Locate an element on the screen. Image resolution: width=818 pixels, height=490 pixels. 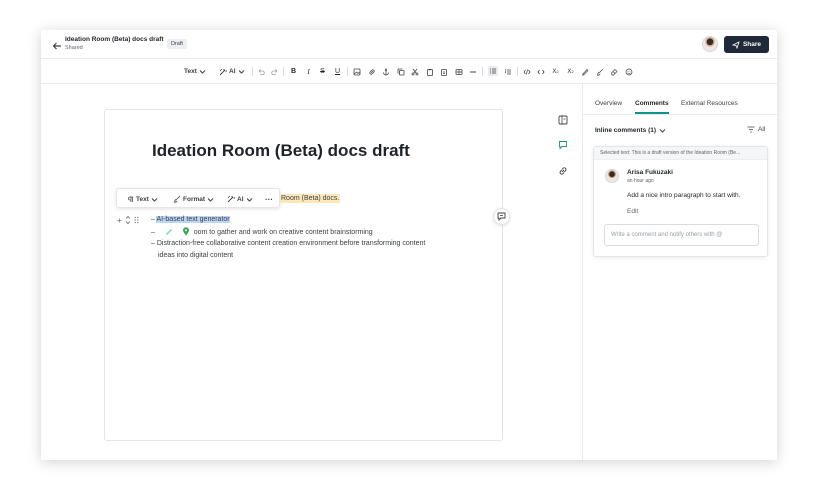
cut-icon is located at coordinates (414, 71).